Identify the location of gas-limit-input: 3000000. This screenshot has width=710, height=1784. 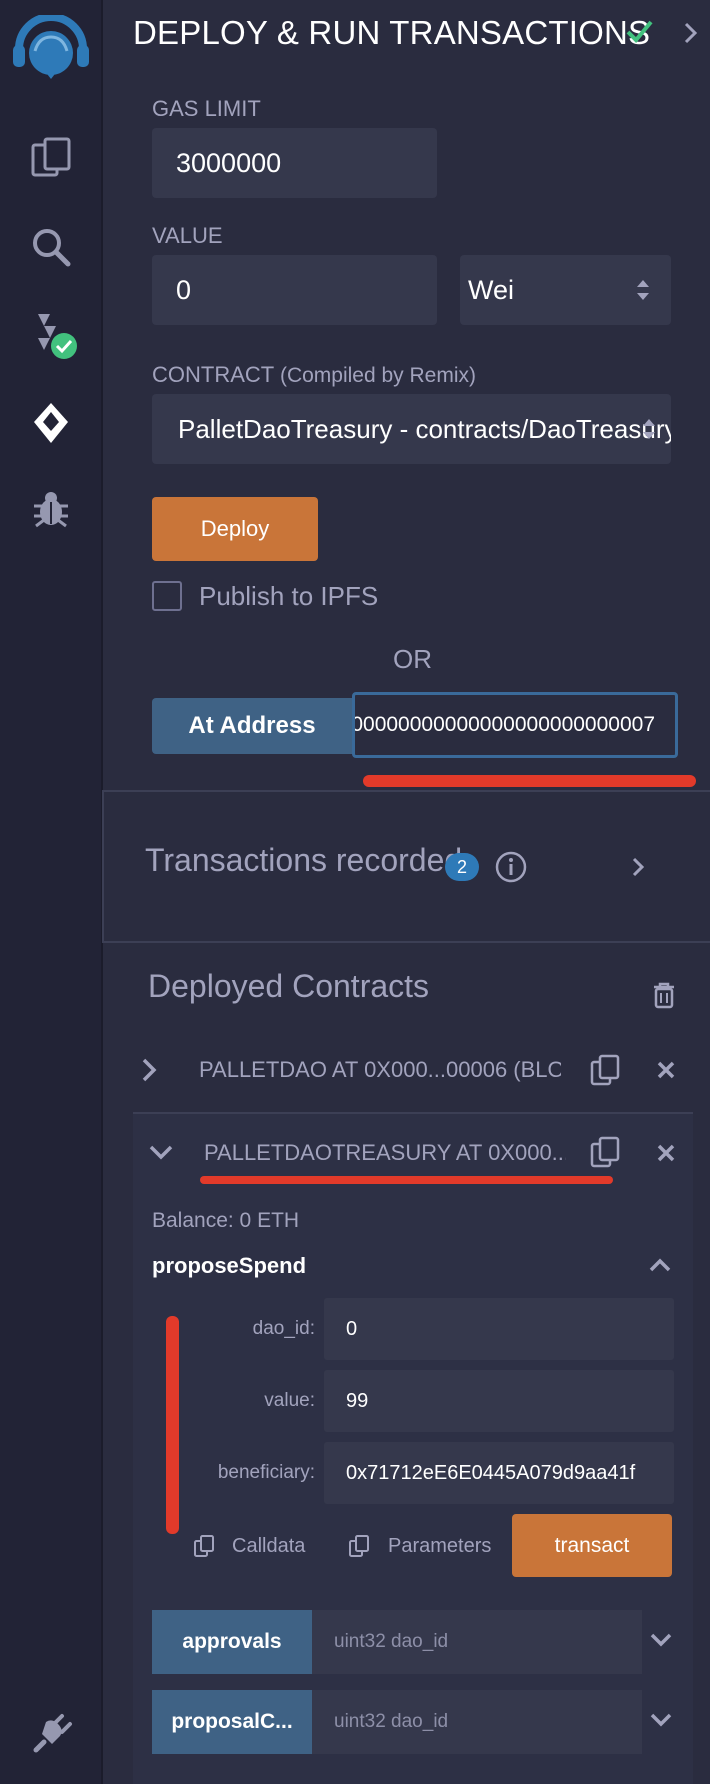
(294, 163).